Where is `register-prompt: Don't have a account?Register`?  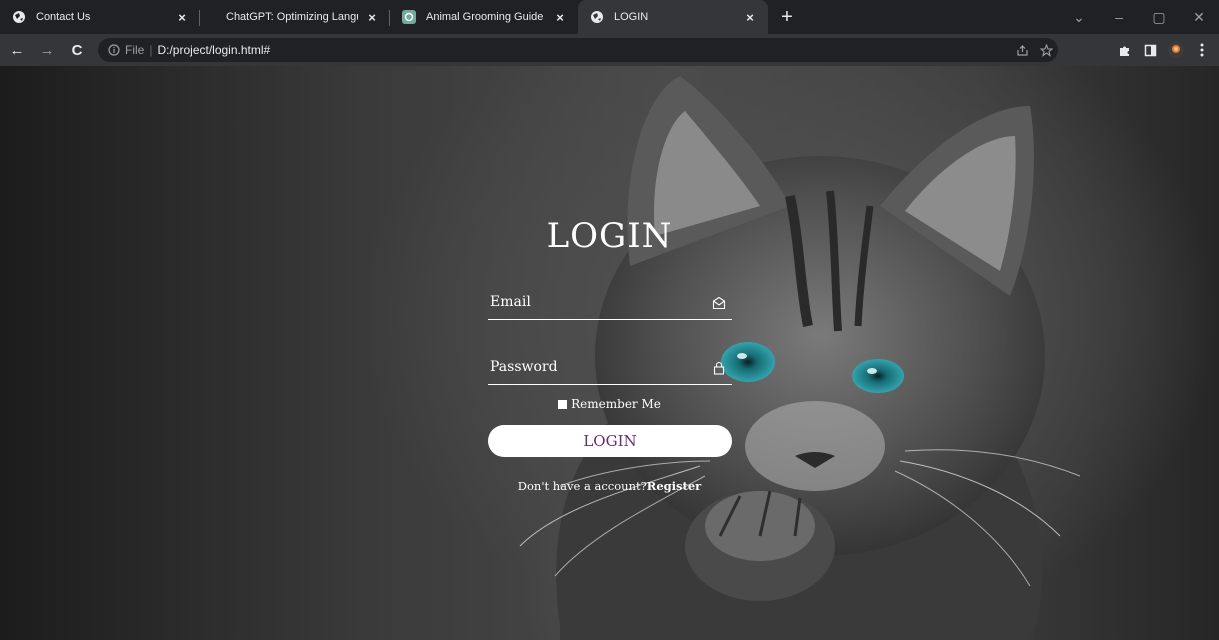 register-prompt: Don't have a account?Register is located at coordinates (609, 486).